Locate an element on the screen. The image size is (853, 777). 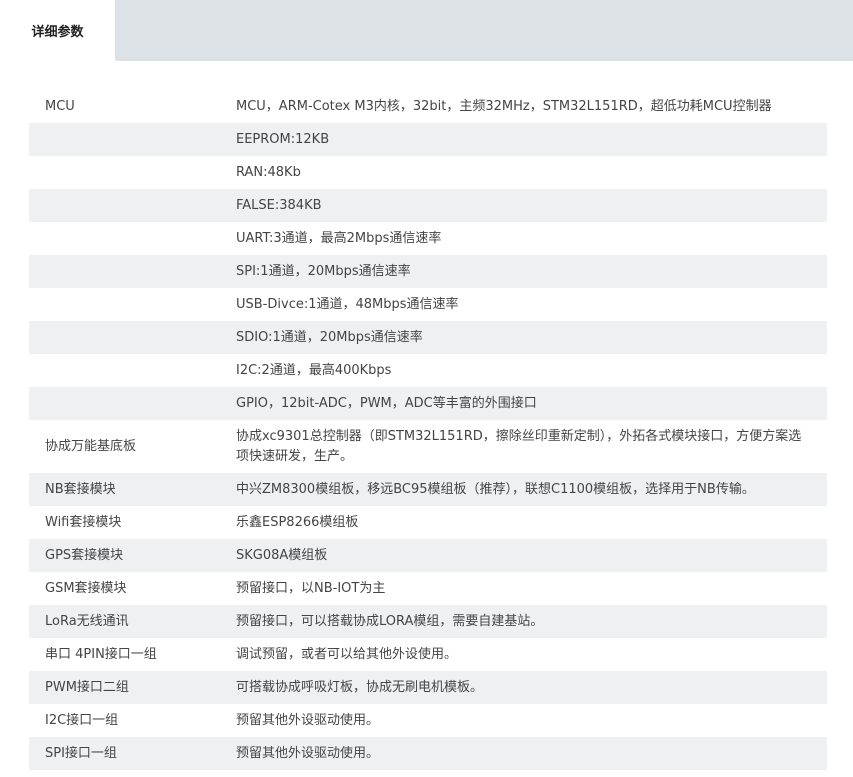
table-row: SDIO:1通道，20Mbps通信速率 is located at coordinates (428, 337).